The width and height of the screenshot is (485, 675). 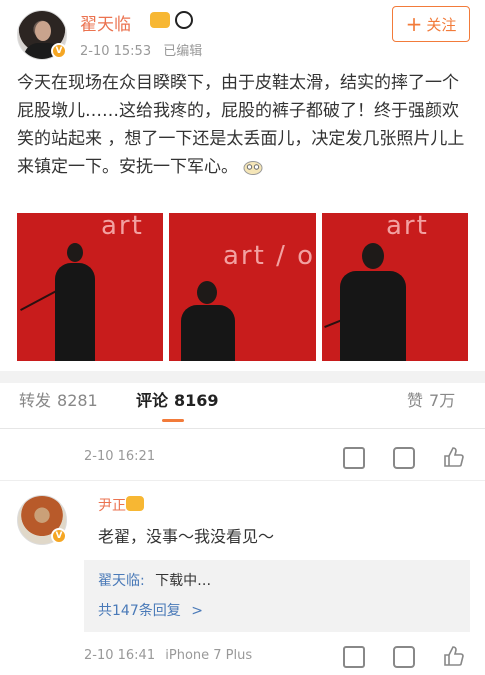 What do you see at coordinates (242, 428) in the screenshot?
I see `tabs-divider` at bounding box center [242, 428].